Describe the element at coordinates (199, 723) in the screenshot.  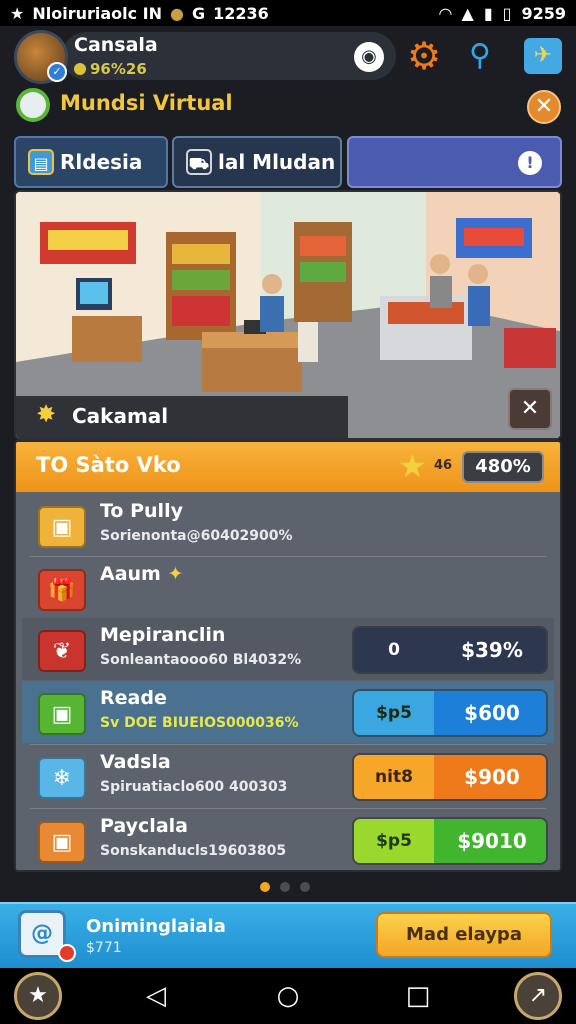
I see `item-sub: Sv DOE BIUEIOS000036%` at that location.